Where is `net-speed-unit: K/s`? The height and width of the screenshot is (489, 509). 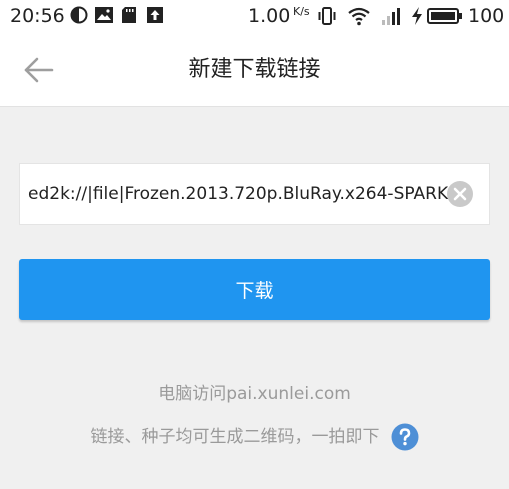
net-speed-unit: K/s is located at coordinates (301, 11).